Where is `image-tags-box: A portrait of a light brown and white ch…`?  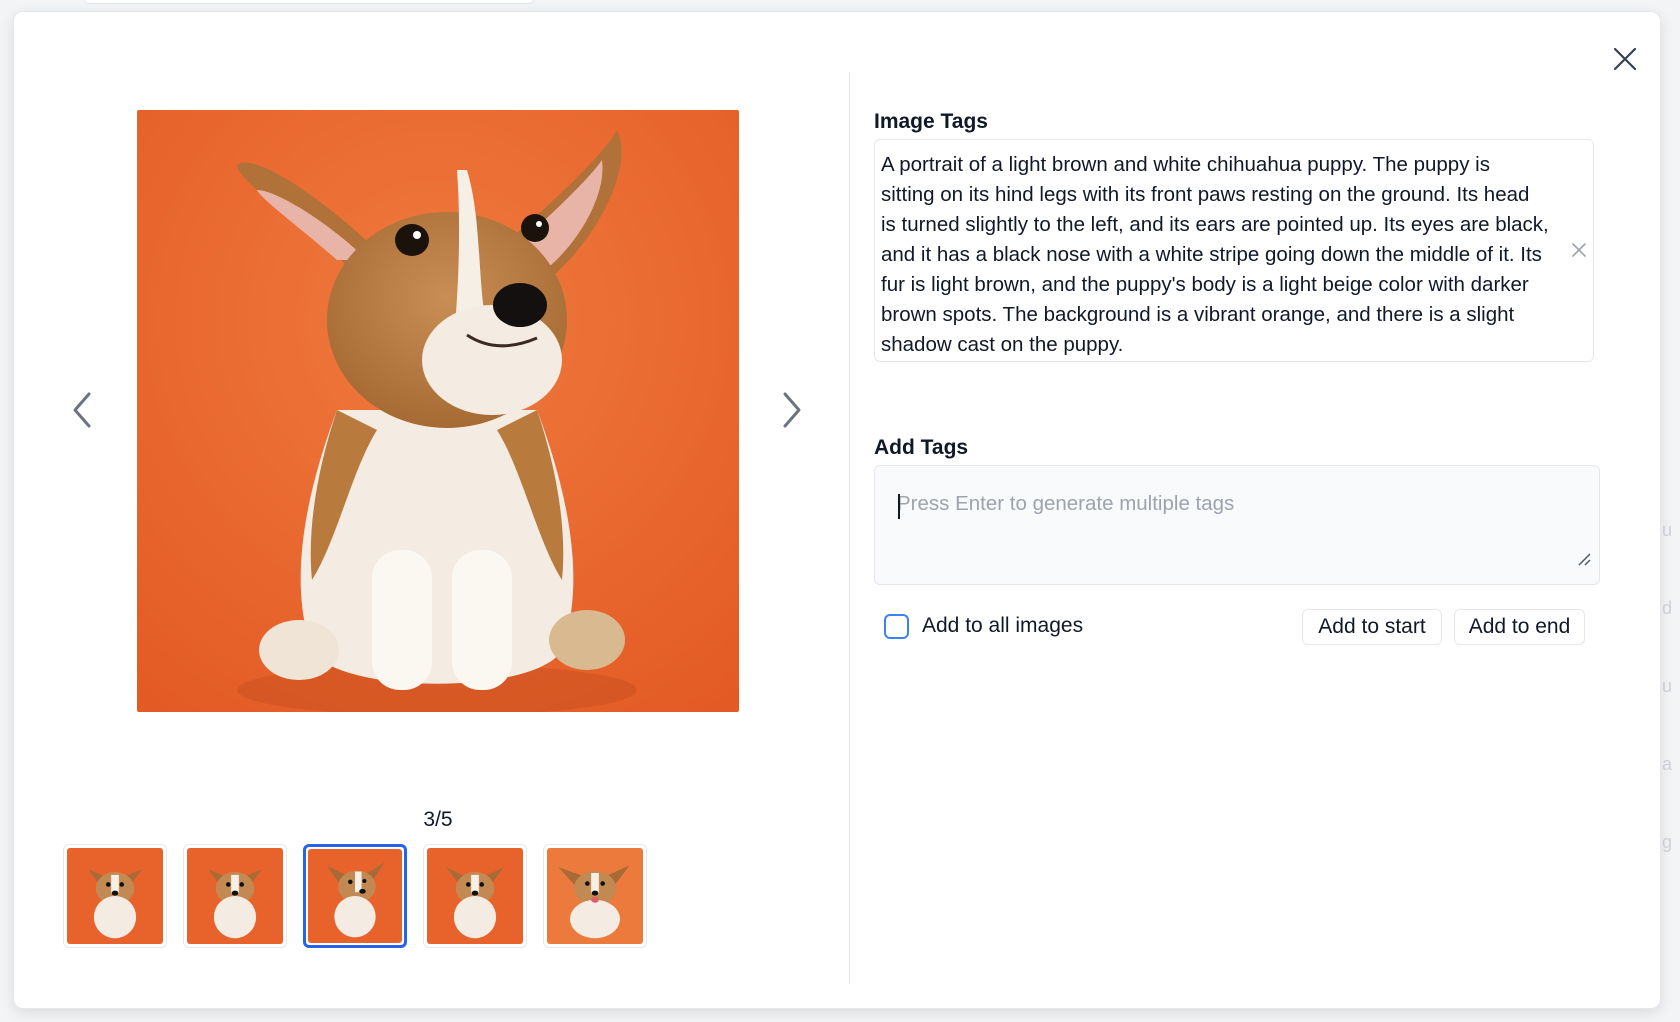
image-tags-box: A portrait of a light brown and white ch… is located at coordinates (1234, 250).